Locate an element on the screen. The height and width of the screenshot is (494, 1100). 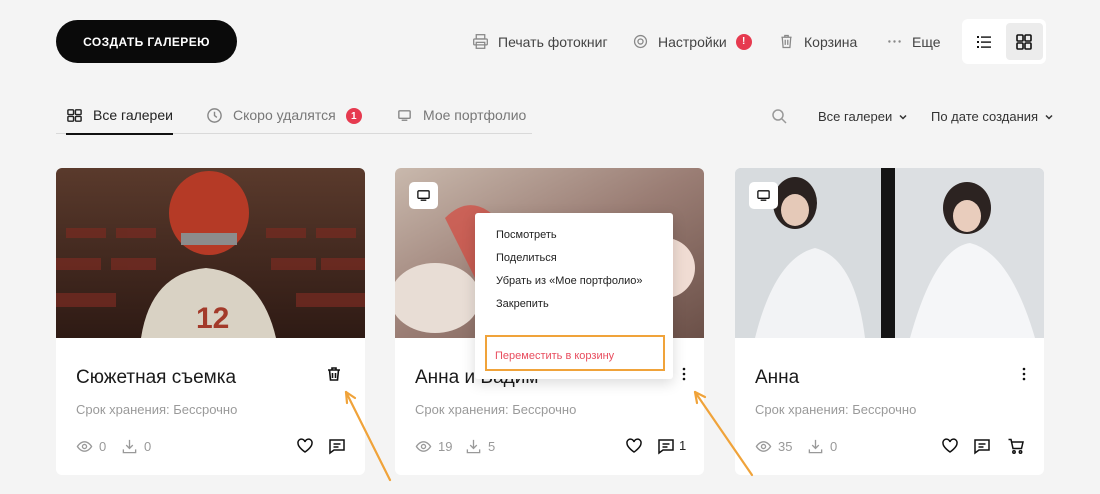
clock-icon is located at coordinates (214, 115).